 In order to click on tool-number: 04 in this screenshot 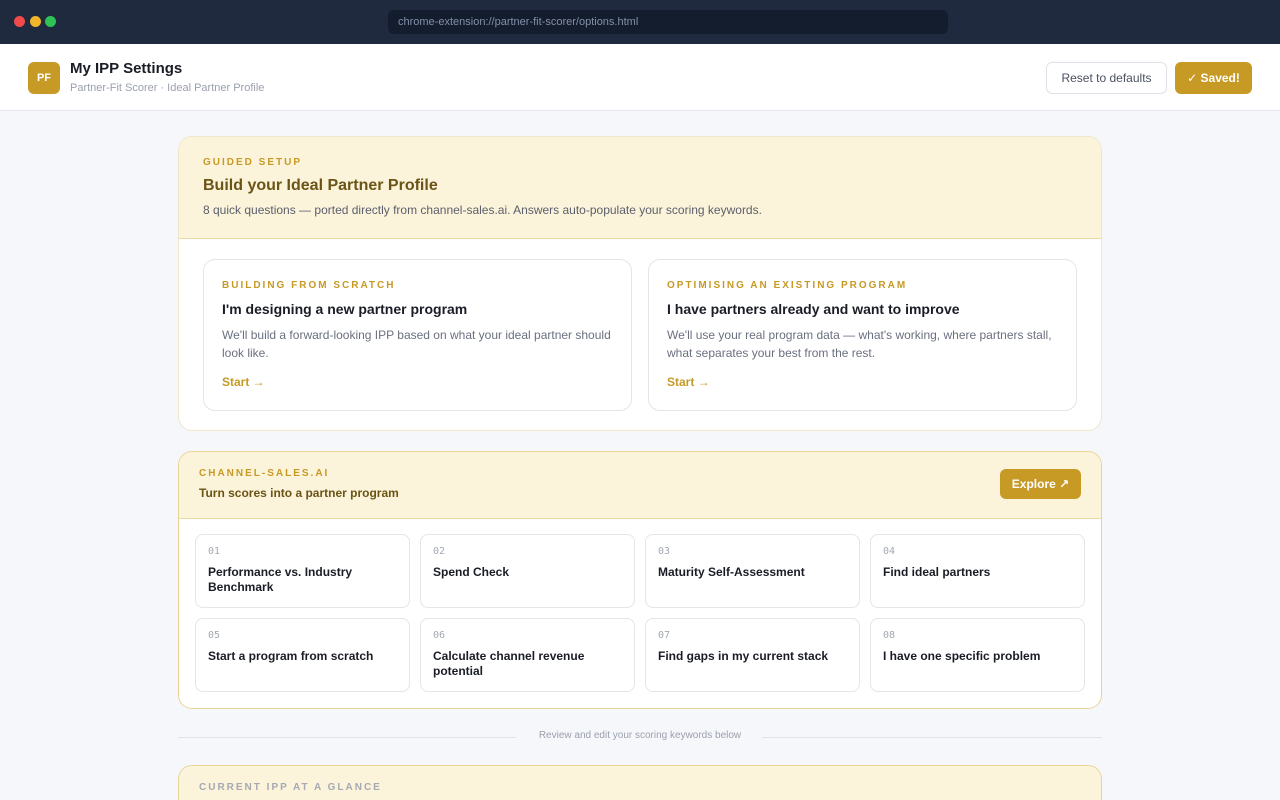, I will do `click(889, 551)`.